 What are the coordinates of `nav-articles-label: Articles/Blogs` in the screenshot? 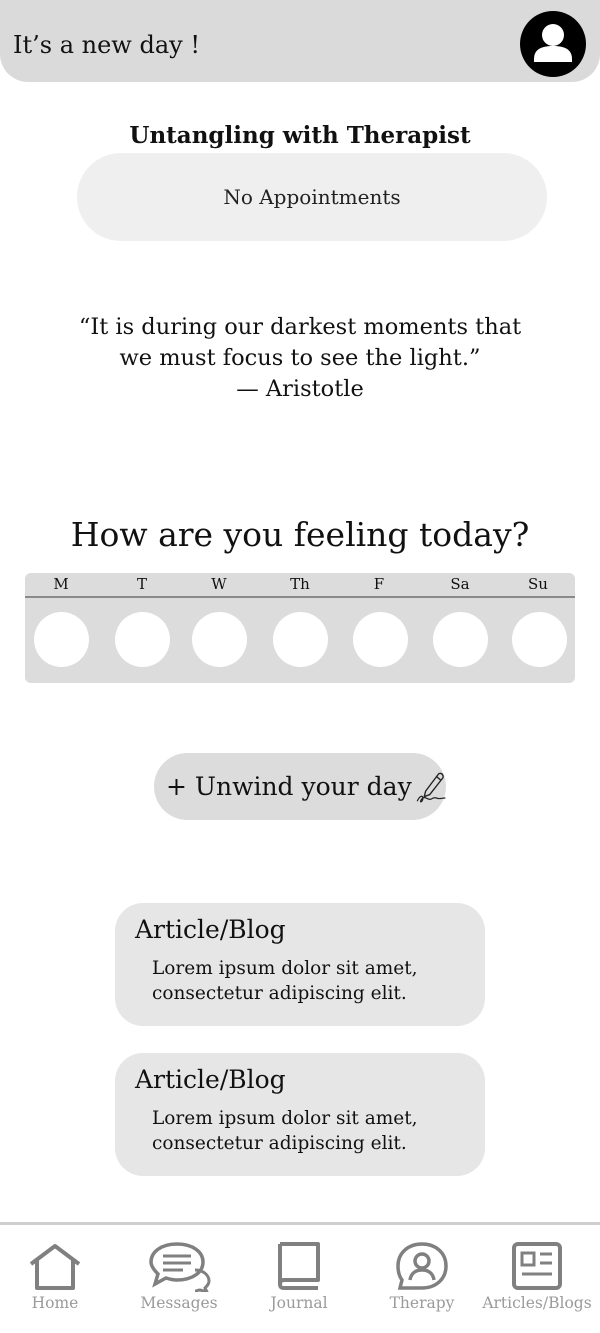 It's located at (537, 1303).